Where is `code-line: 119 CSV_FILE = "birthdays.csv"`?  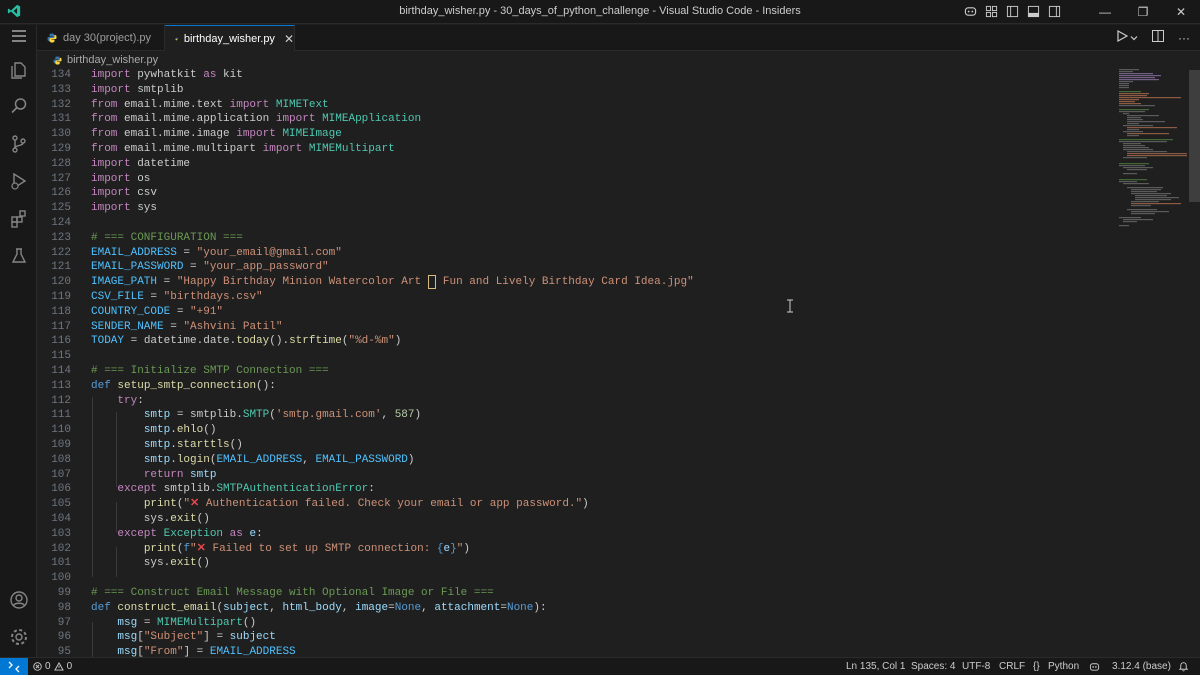
code-line: 119 CSV_FILE = "birthdays.csv" is located at coordinates (577, 297).